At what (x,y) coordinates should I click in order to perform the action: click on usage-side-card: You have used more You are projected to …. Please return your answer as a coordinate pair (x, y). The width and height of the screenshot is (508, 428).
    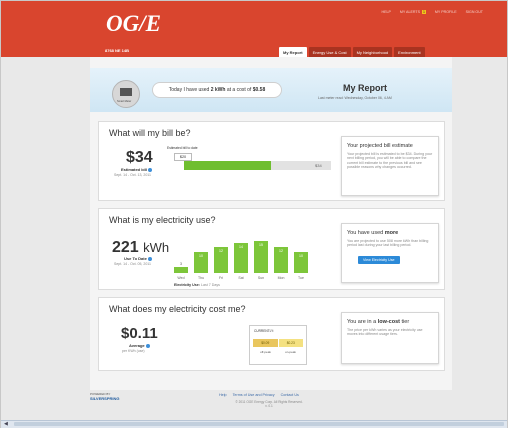
    Looking at the image, I should click on (390, 253).